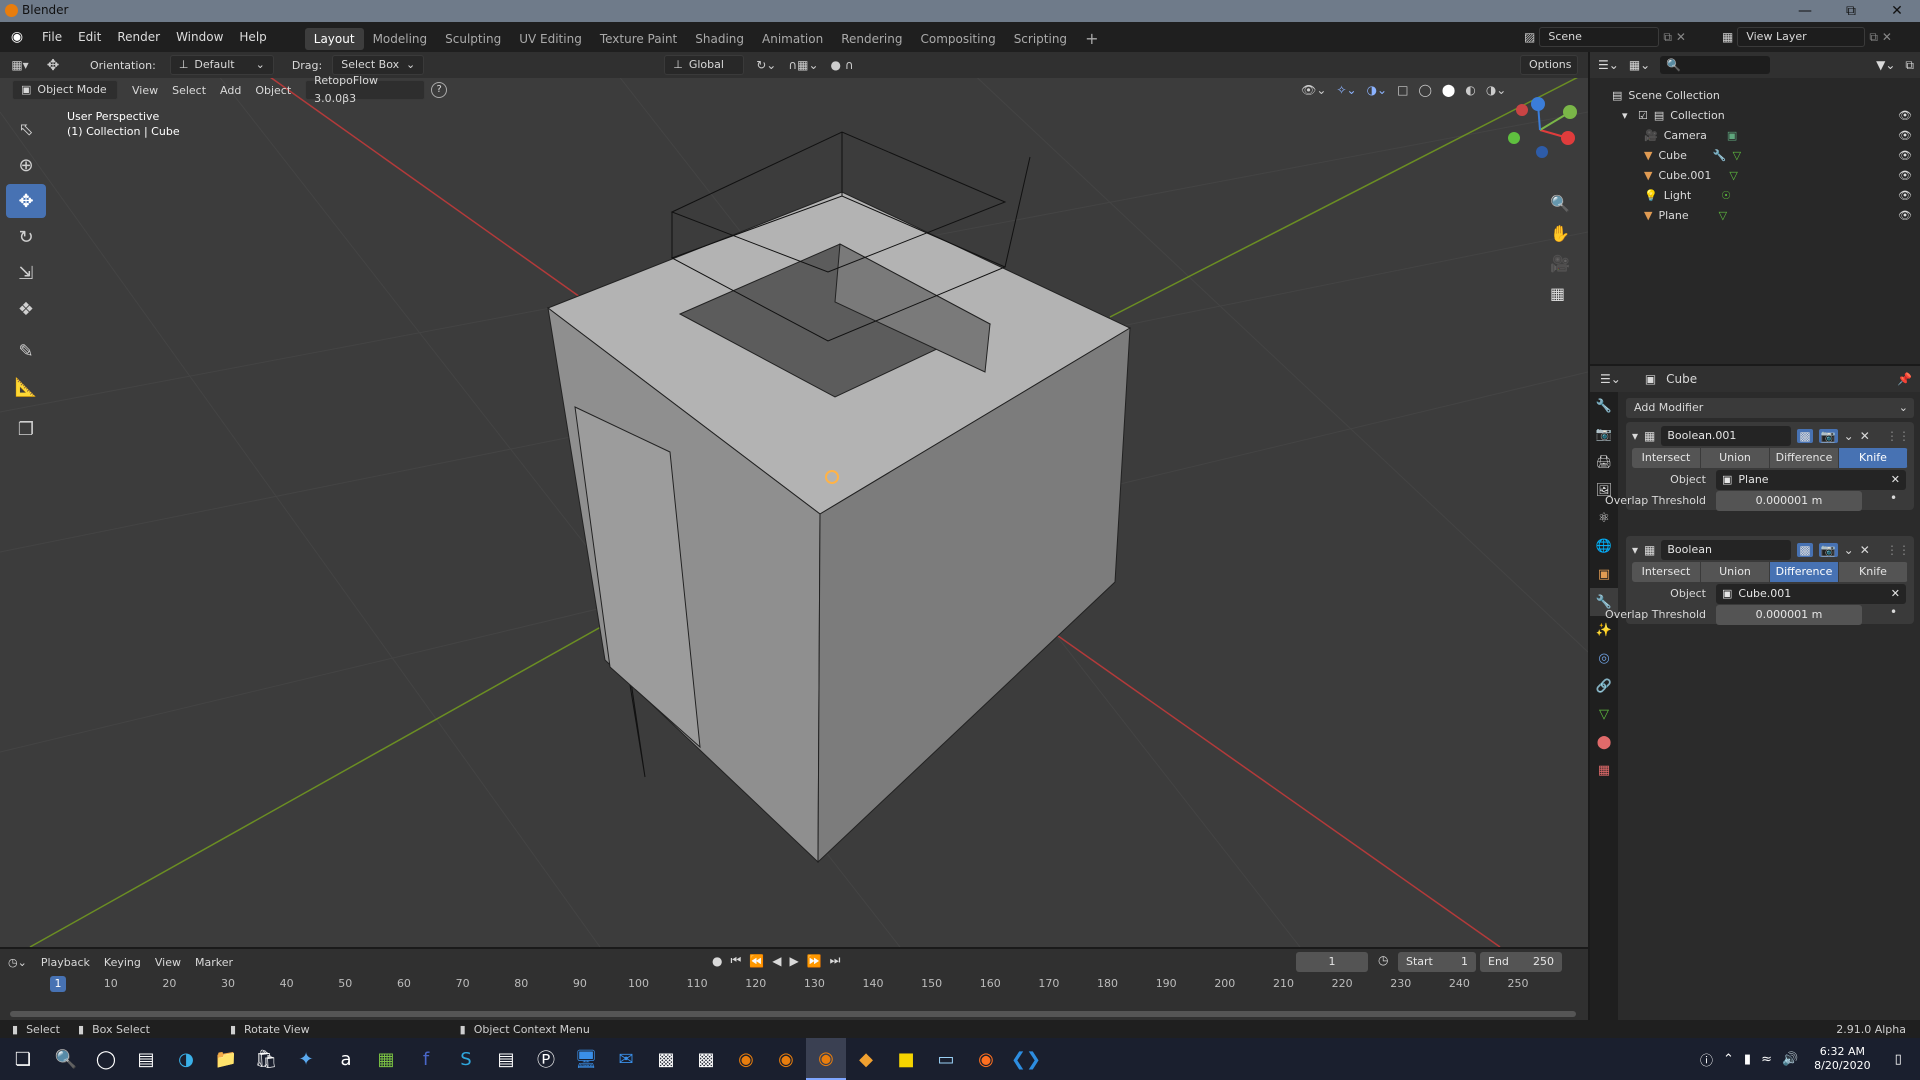  I want to click on tool-tab-icon: 🔧, so click(1604, 406).